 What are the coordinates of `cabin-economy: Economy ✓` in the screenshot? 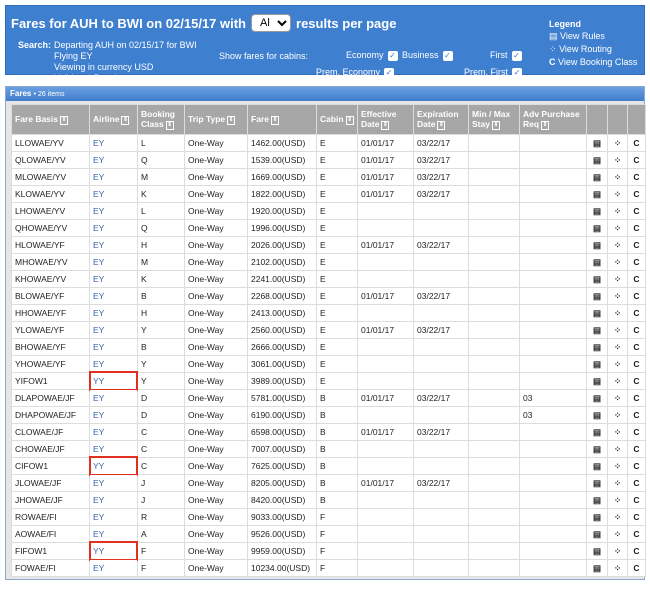 It's located at (372, 55).